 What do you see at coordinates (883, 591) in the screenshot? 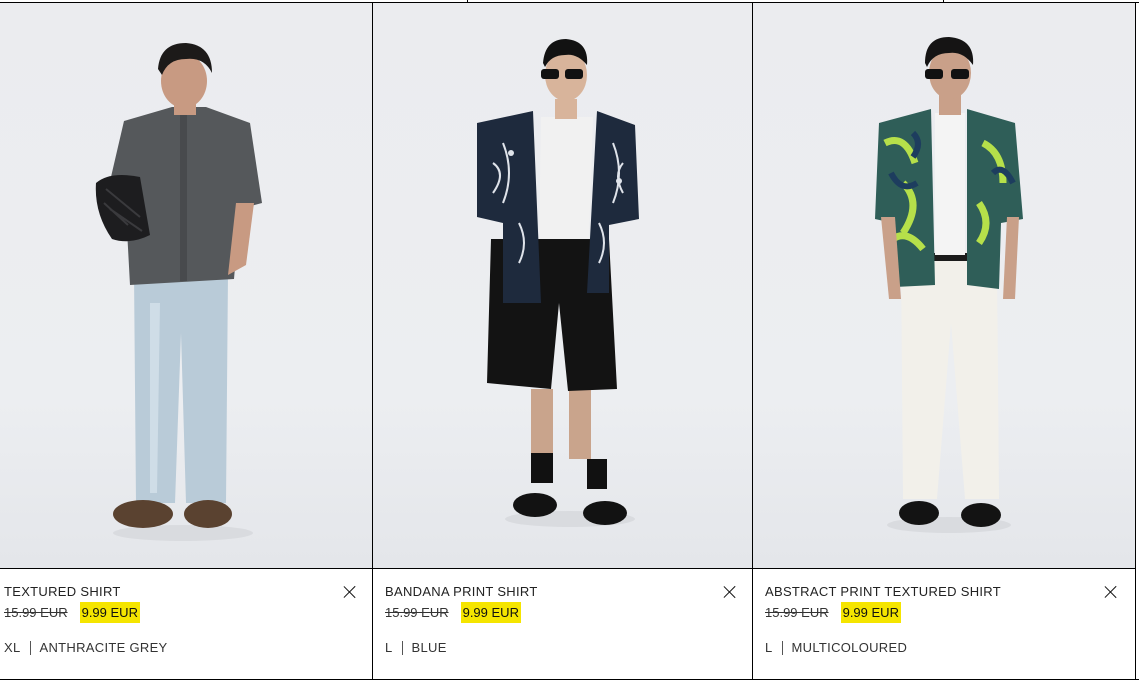
I see `product-name: ABSTRACT PRINT TEXTURED SHIRT` at bounding box center [883, 591].